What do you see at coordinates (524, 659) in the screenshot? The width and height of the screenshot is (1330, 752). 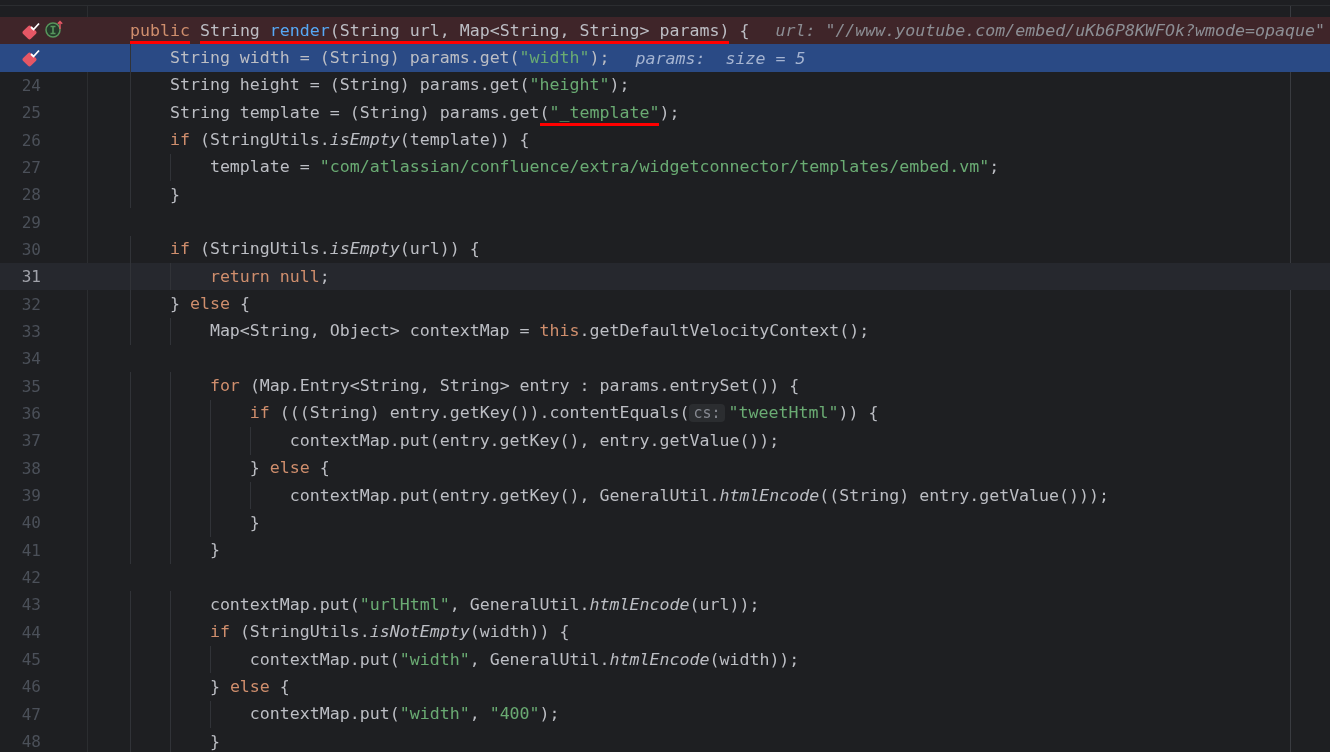 I see `code-line: contextMap.put("width", GeneralUtil.htmlEncode(width));` at bounding box center [524, 659].